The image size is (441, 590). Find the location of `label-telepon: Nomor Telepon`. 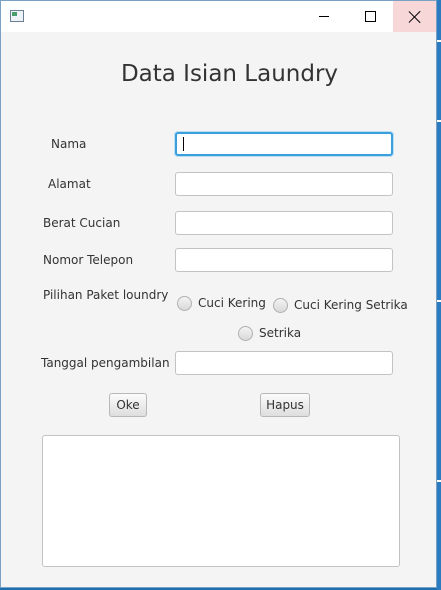

label-telepon: Nomor Telepon is located at coordinates (88, 260).